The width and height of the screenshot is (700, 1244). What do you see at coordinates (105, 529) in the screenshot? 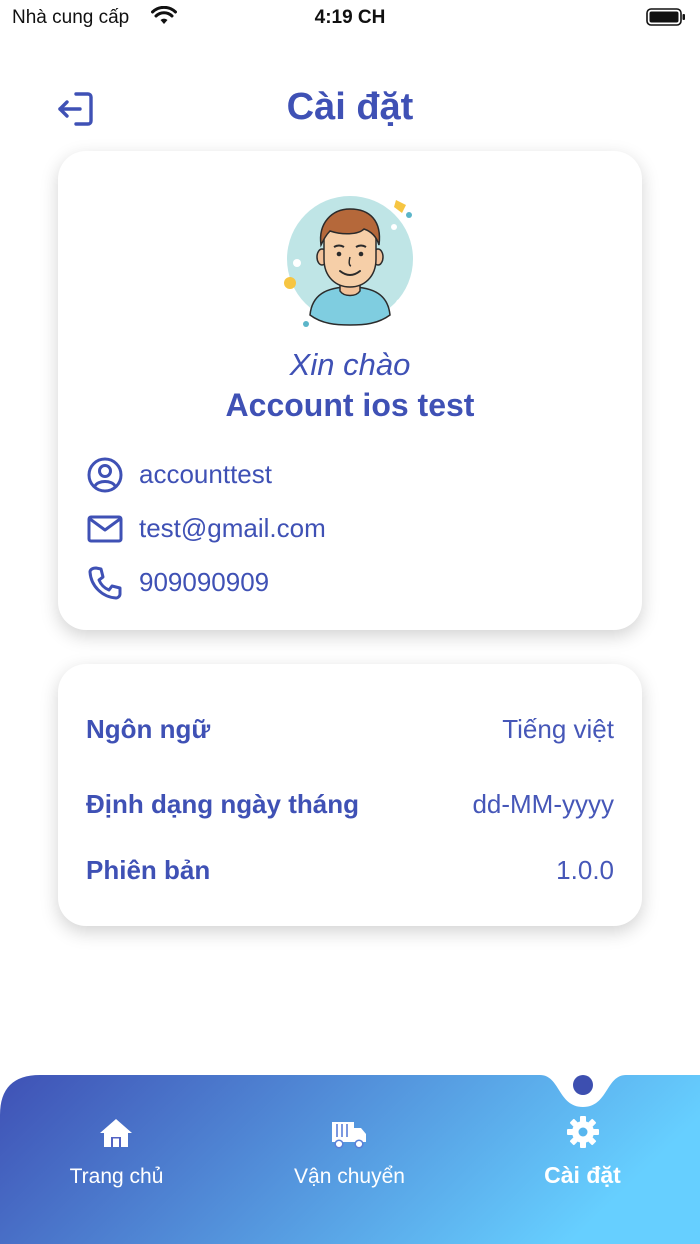
I see `mail-icon` at bounding box center [105, 529].